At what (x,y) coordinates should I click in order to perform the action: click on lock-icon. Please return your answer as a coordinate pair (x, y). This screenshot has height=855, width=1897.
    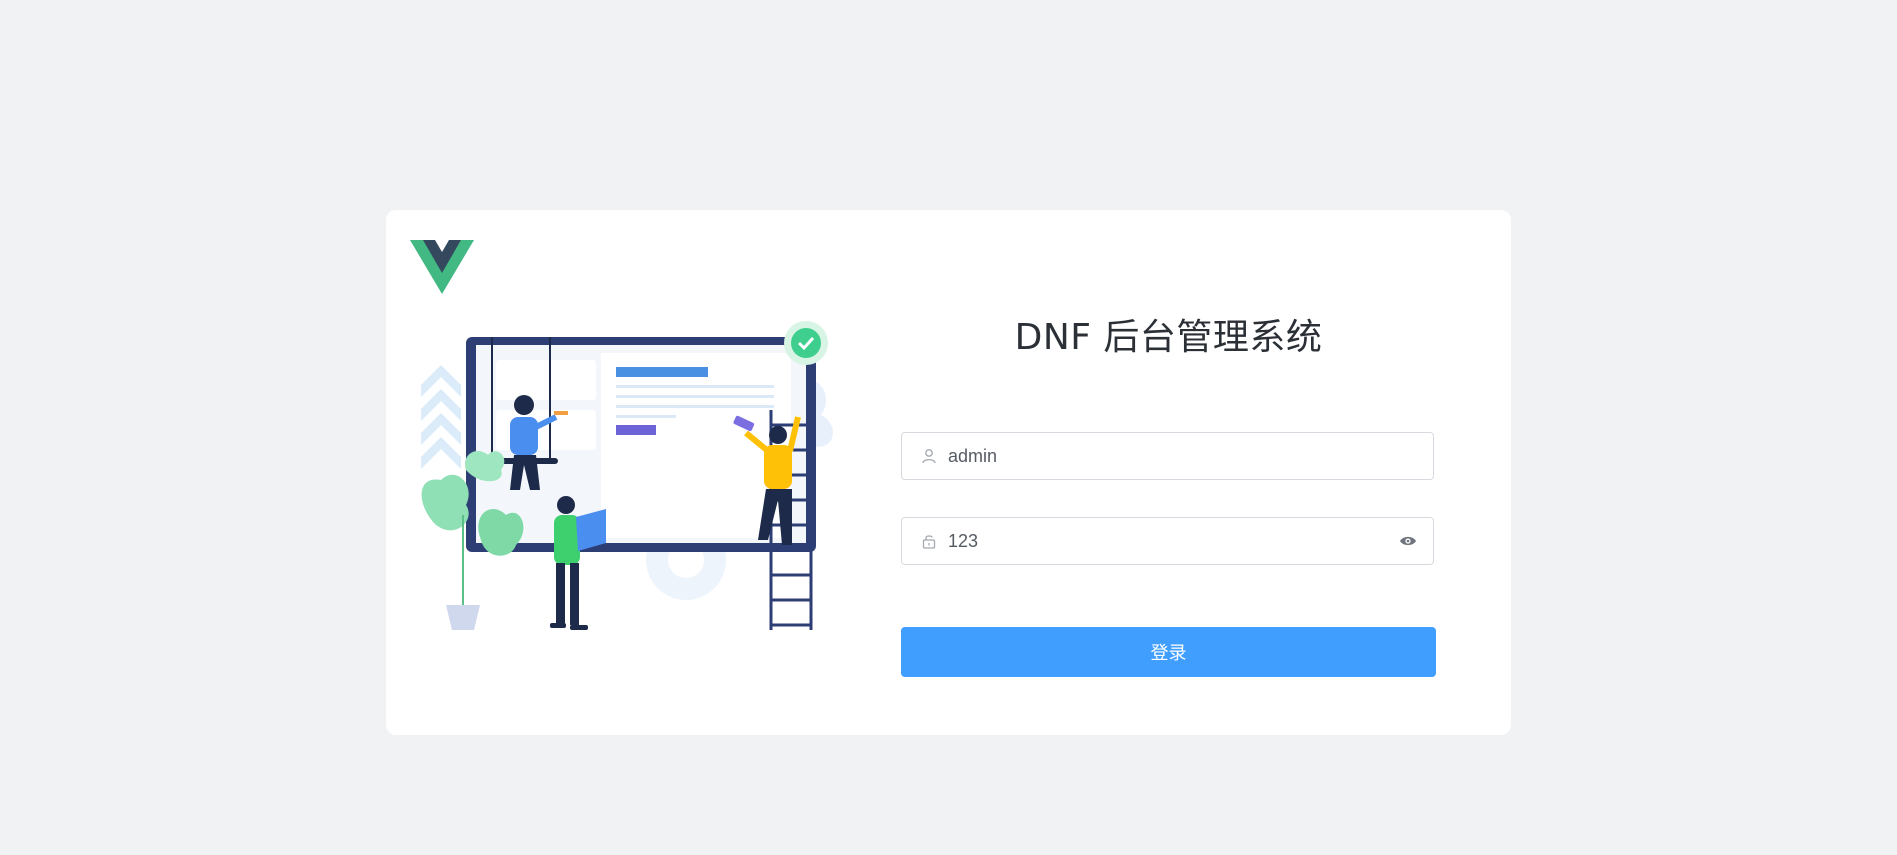
    Looking at the image, I should click on (929, 541).